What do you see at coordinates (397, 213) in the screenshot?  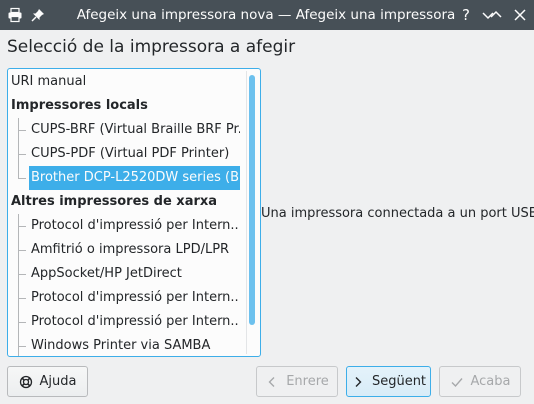 I see `device-description: Una impressora connectada a un port USB.` at bounding box center [397, 213].